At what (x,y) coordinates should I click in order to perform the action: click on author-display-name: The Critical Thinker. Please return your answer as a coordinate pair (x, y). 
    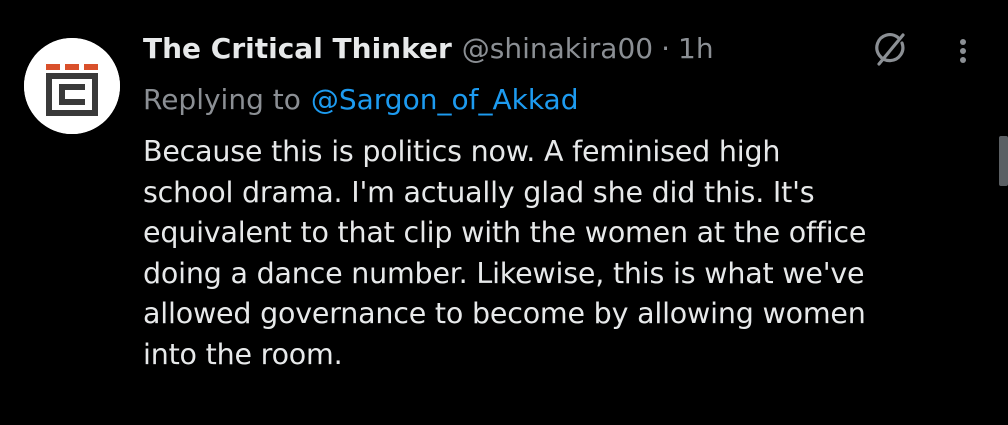
    Looking at the image, I should click on (297, 48).